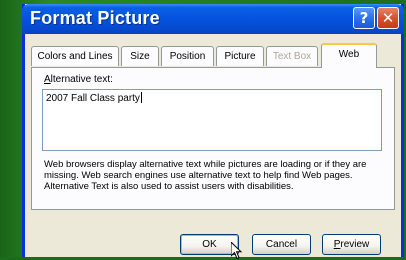 This screenshot has width=406, height=260. Describe the element at coordinates (78, 79) in the screenshot. I see `alternative-text-label: Alternative text:` at that location.